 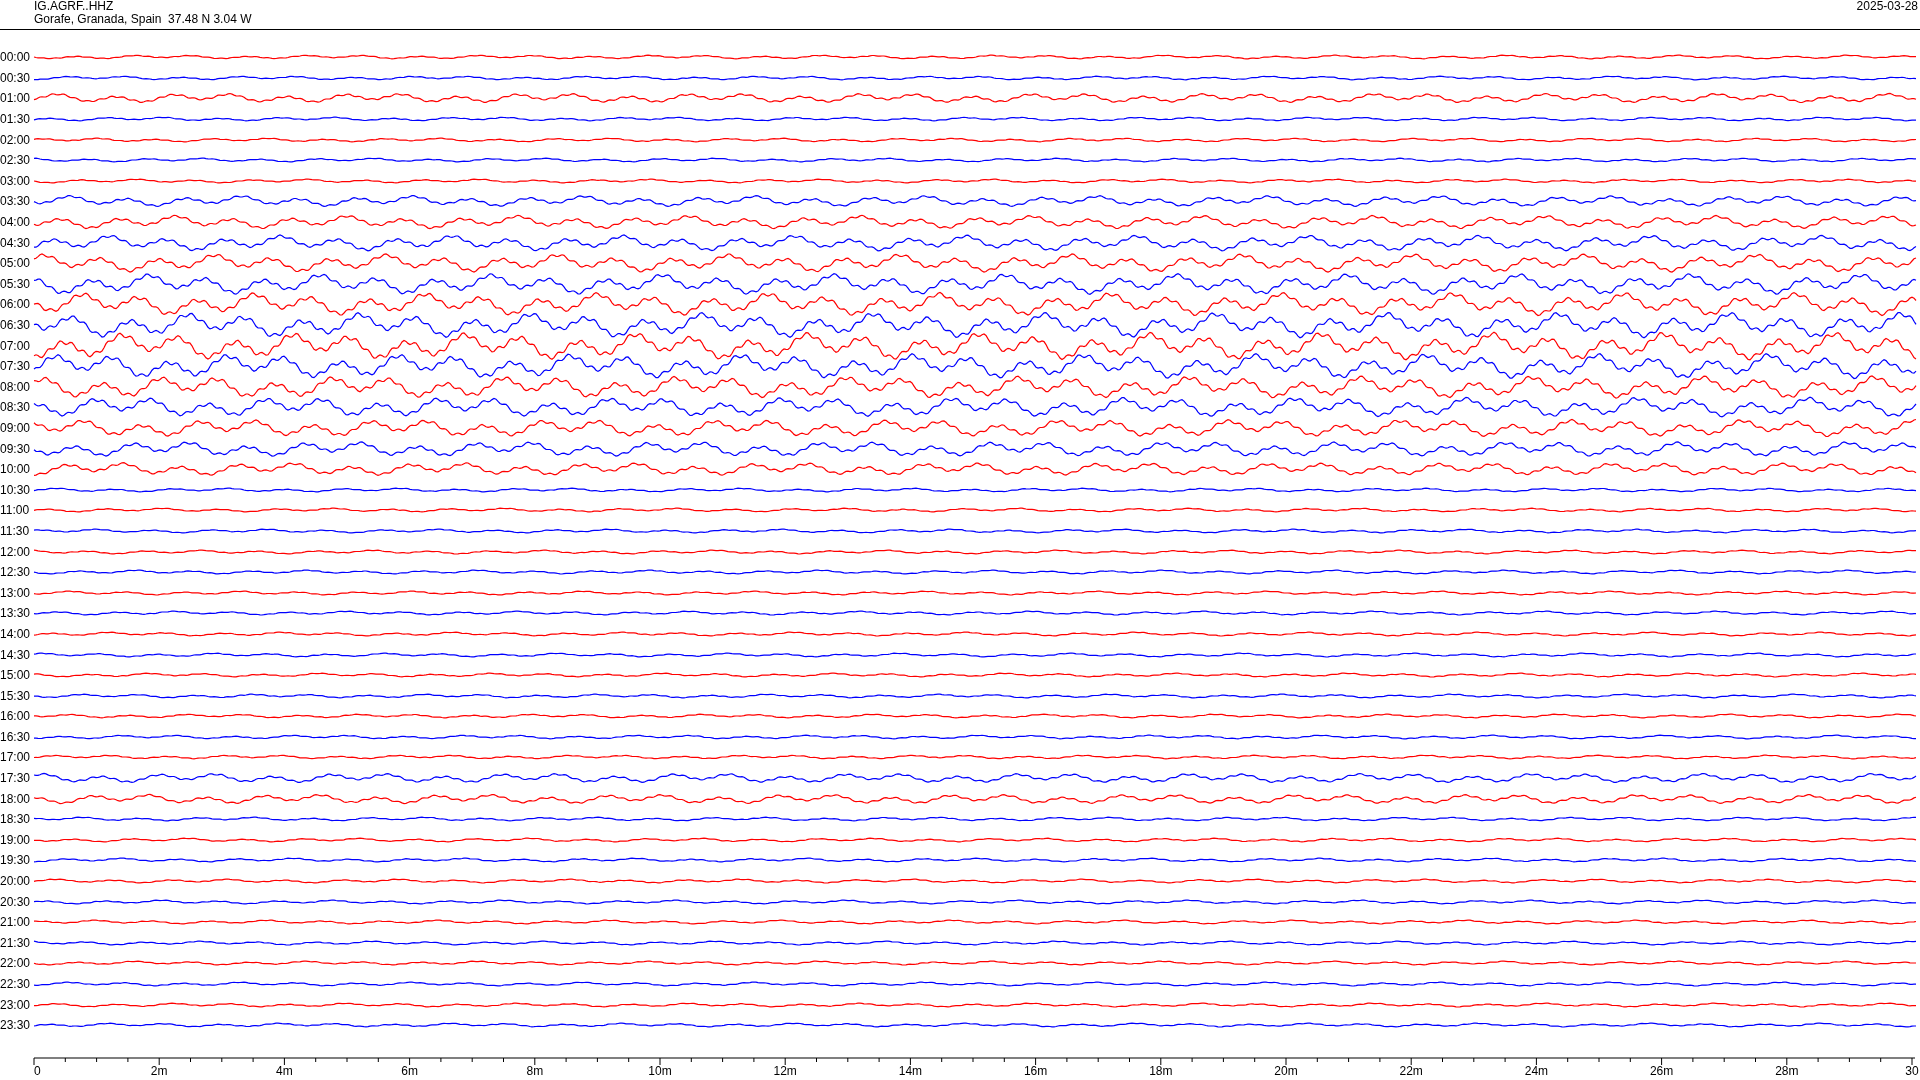 What do you see at coordinates (16, 57) in the screenshot?
I see `time-label: 00:00` at bounding box center [16, 57].